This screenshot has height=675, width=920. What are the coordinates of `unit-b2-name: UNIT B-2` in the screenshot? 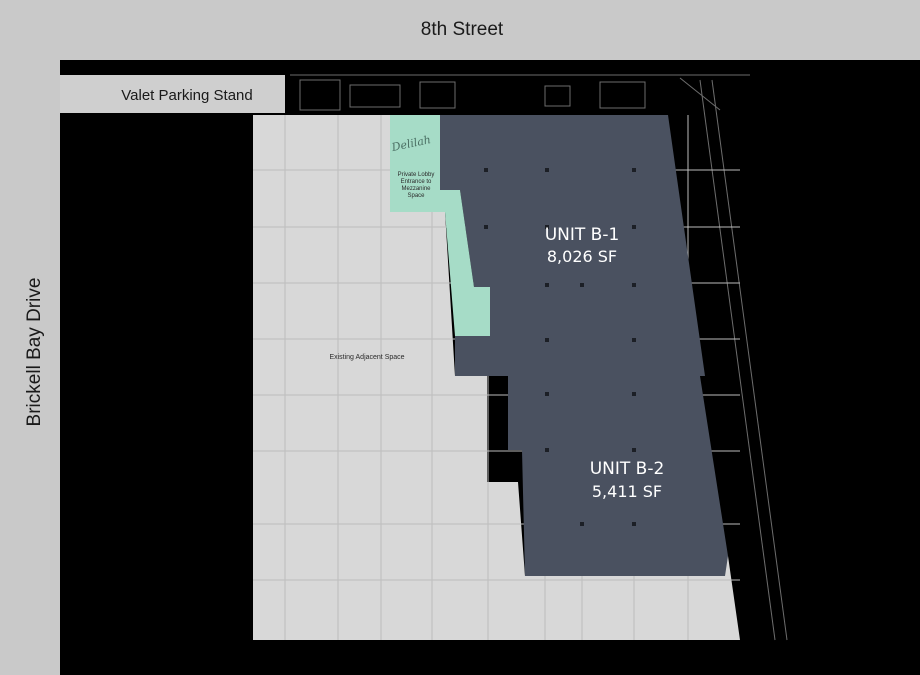 It's located at (627, 469).